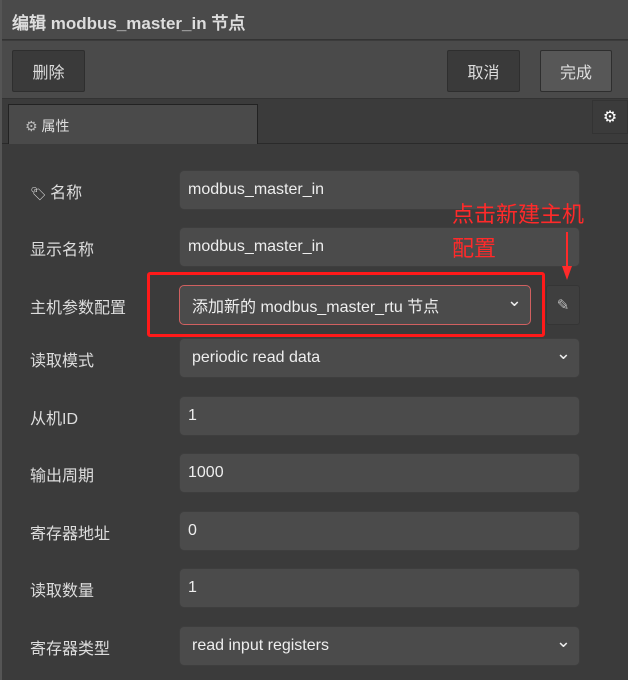 Image resolution: width=628 pixels, height=680 pixels. I want to click on field-label: 读取数量, so click(62, 591).